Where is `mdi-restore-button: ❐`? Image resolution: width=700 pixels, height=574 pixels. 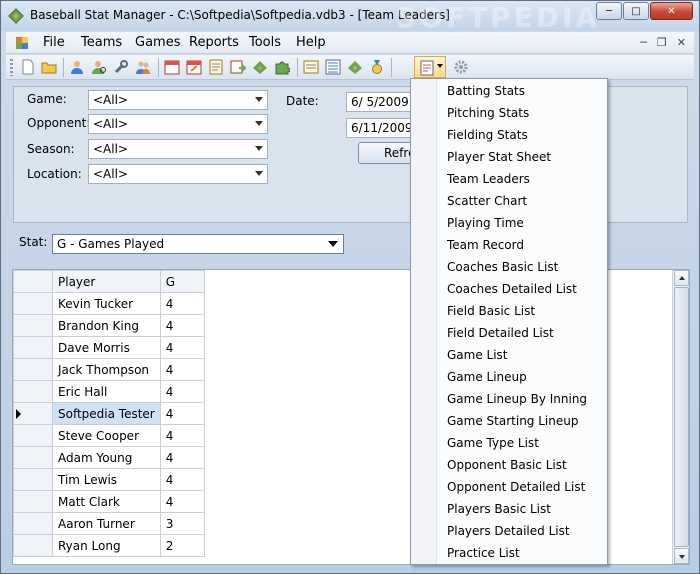 mdi-restore-button: ❐ is located at coordinates (662, 42).